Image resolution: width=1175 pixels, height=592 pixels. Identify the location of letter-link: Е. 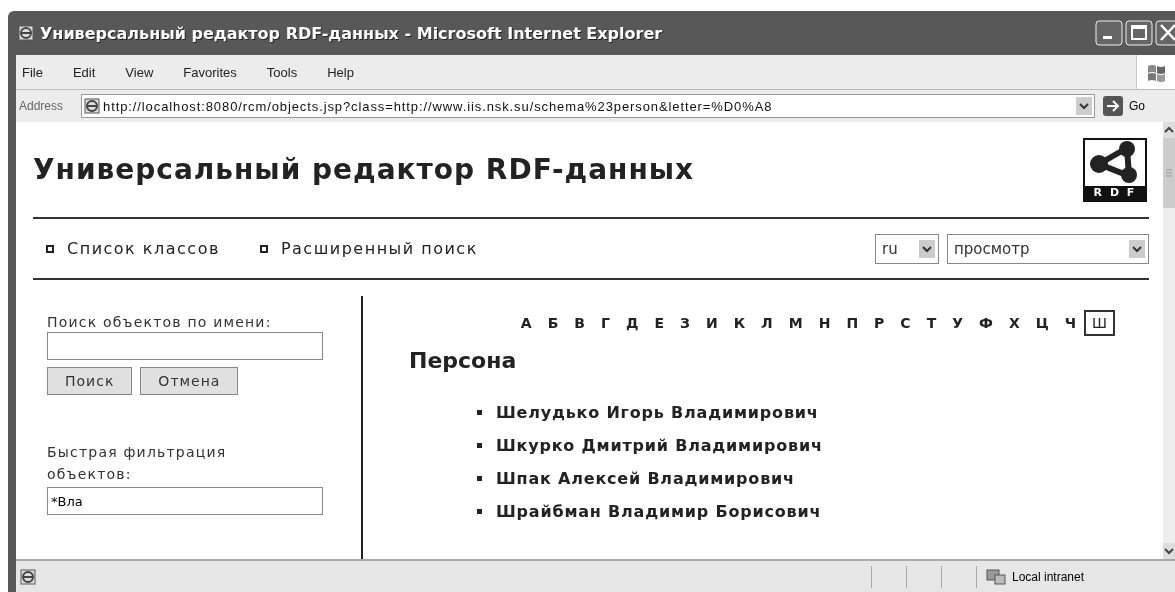
(659, 323).